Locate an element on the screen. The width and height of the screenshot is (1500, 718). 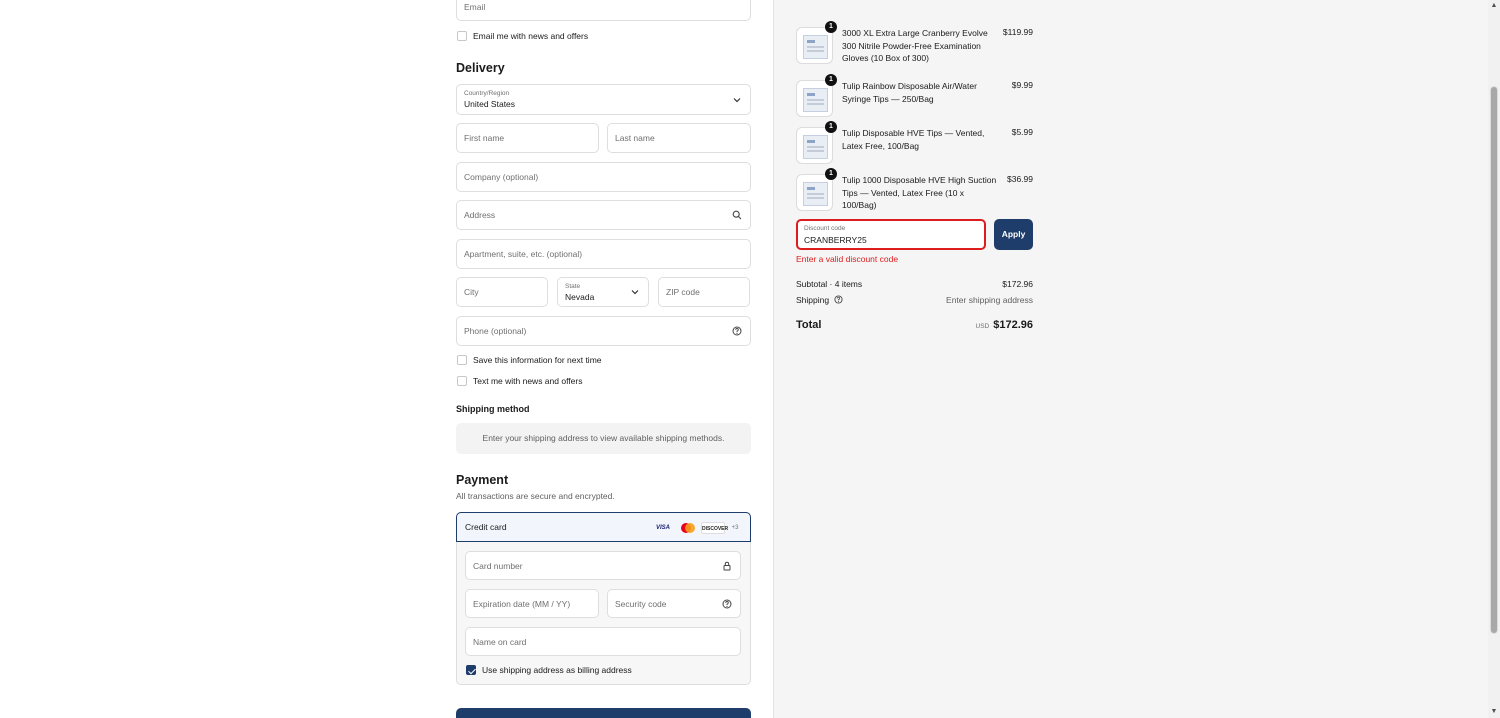
more-cards-label: +3 is located at coordinates (735, 528).